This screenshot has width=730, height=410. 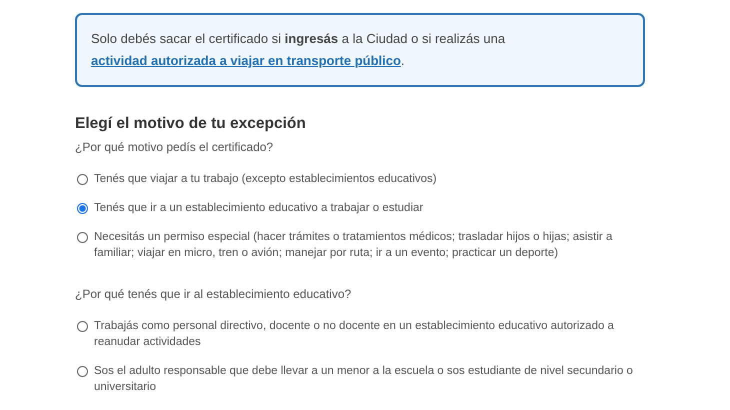 I want to click on option-label: Trabajás como personal directivo, docente o no docente en un establecimiento educativo autorizado a reanudar actividades, so click(x=354, y=334).